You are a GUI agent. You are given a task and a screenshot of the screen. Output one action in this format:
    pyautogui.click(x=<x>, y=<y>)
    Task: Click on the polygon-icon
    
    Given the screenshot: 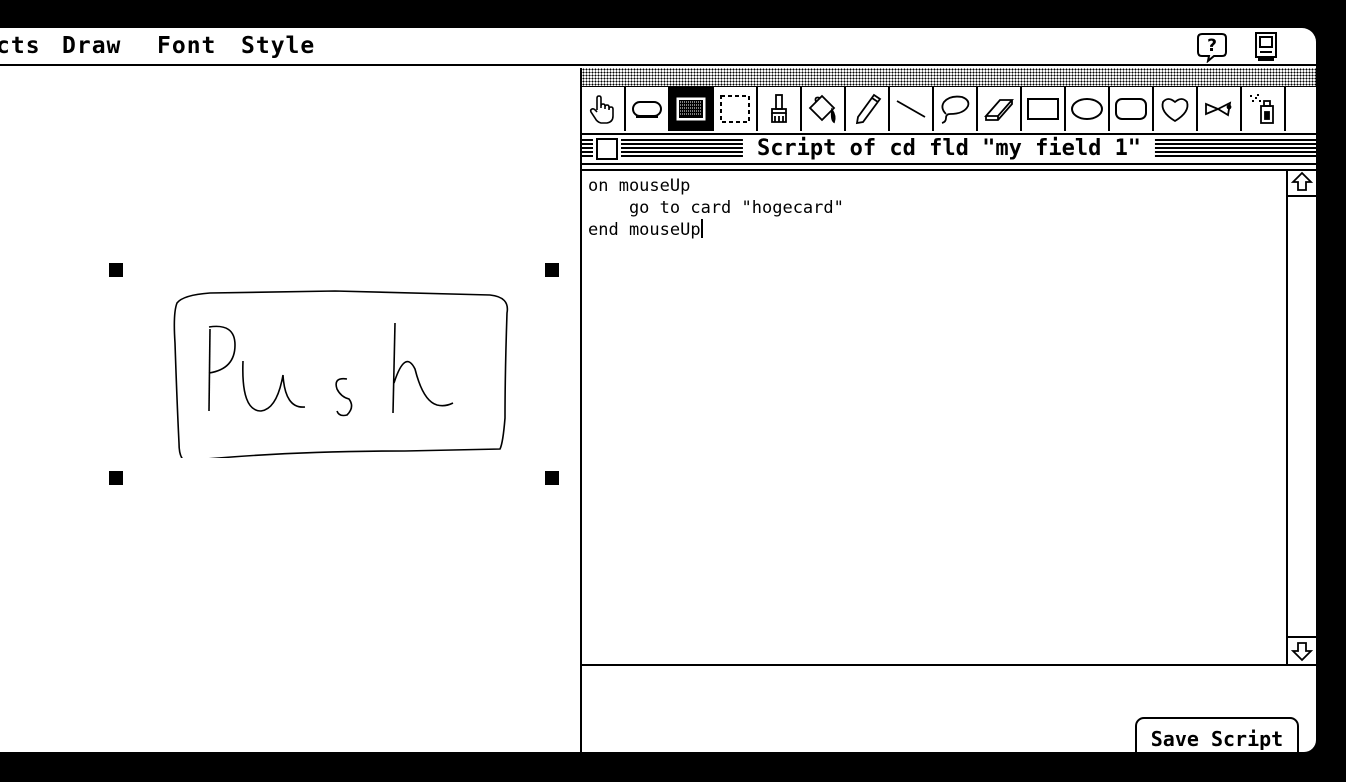 What is the action you would take?
    pyautogui.click(x=1218, y=109)
    